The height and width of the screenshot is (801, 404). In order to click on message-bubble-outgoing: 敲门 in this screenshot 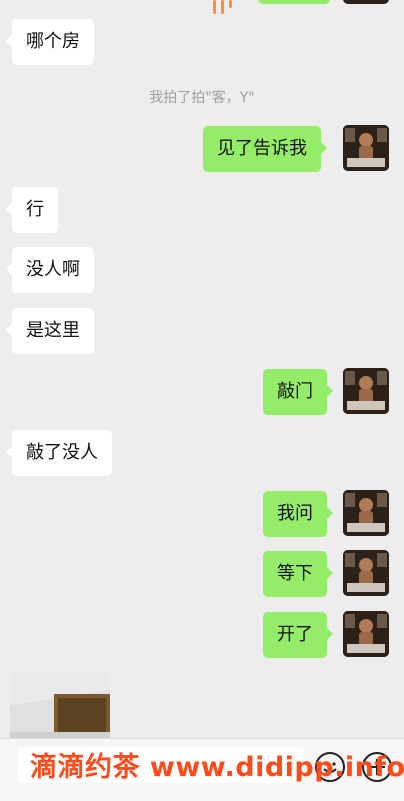, I will do `click(298, 392)`.